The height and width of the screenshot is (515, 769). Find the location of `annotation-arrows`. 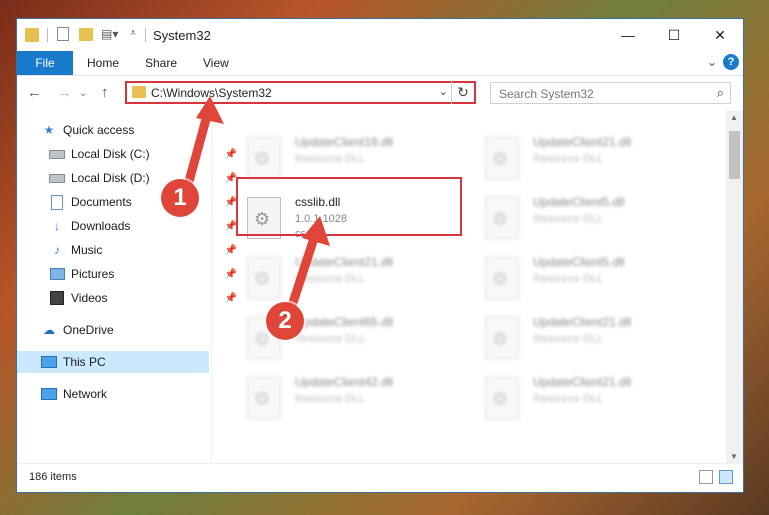

annotation-arrows is located at coordinates (255, 209).